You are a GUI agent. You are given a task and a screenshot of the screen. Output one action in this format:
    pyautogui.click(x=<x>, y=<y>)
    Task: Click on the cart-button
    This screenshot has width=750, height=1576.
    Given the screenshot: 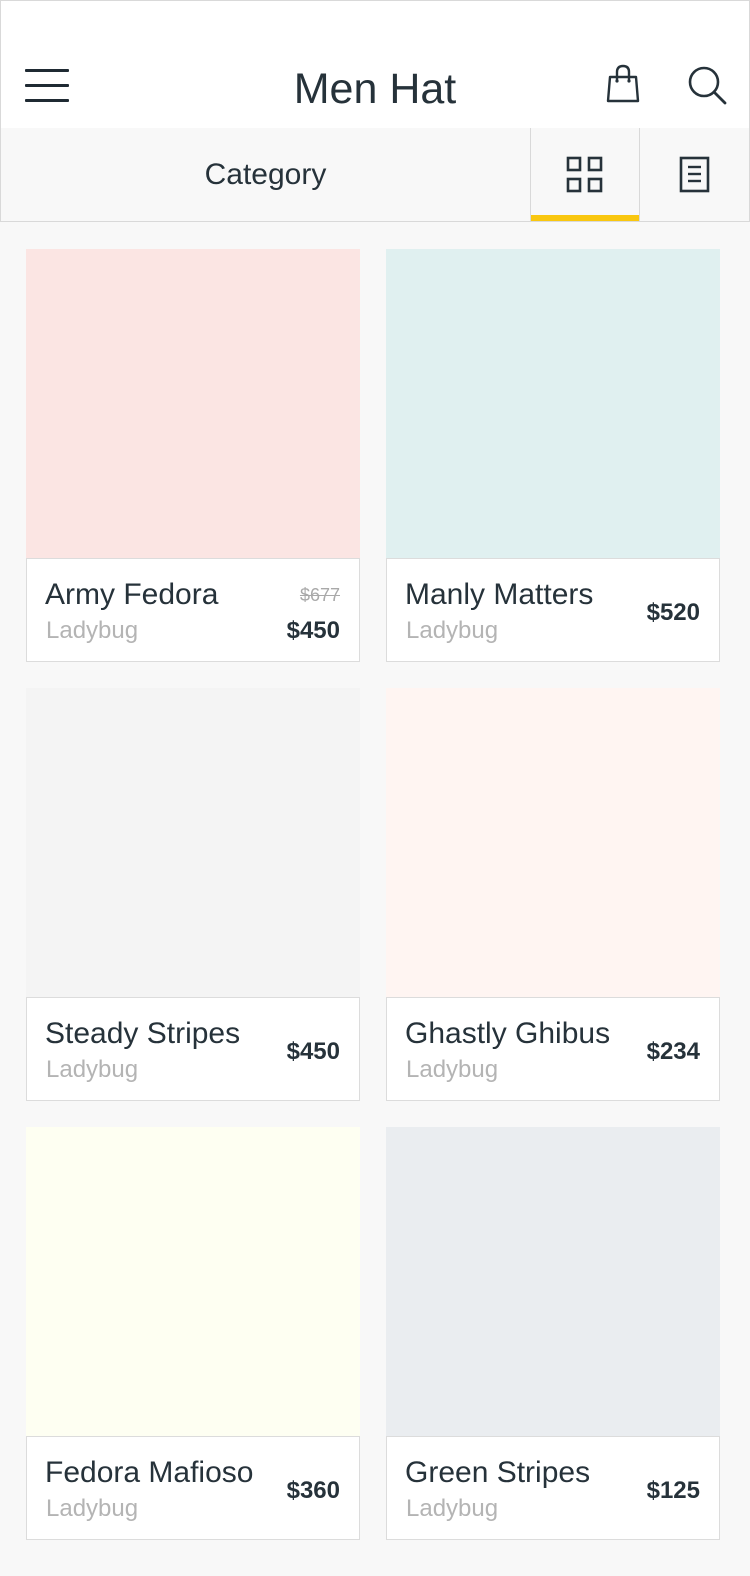 What is the action you would take?
    pyautogui.click(x=623, y=84)
    